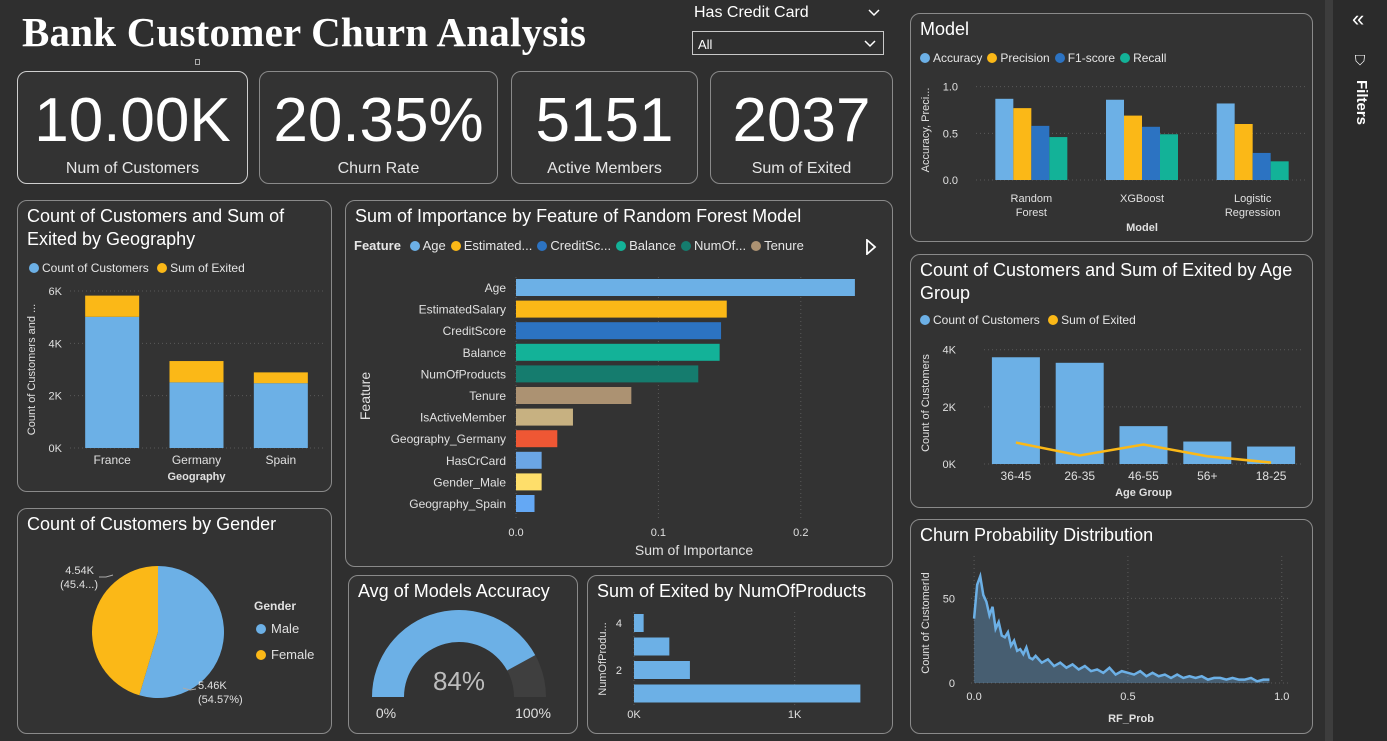 Image resolution: width=1387 pixels, height=741 pixels. I want to click on y-tick-label: Geography_Germany, so click(448, 439).